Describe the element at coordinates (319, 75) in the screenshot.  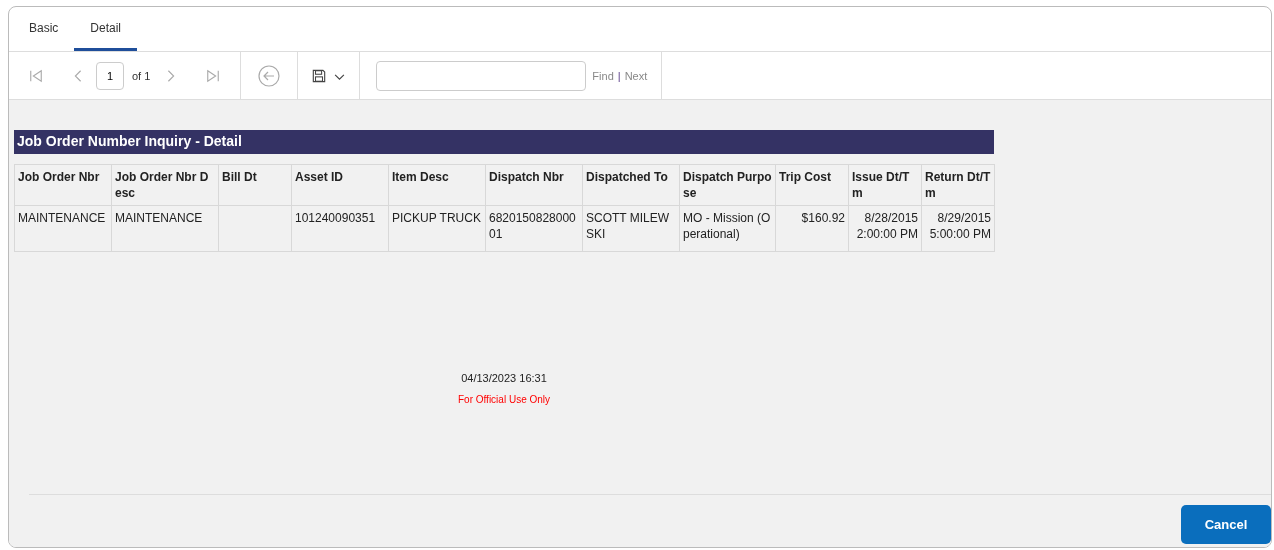
I see `save-icon` at that location.